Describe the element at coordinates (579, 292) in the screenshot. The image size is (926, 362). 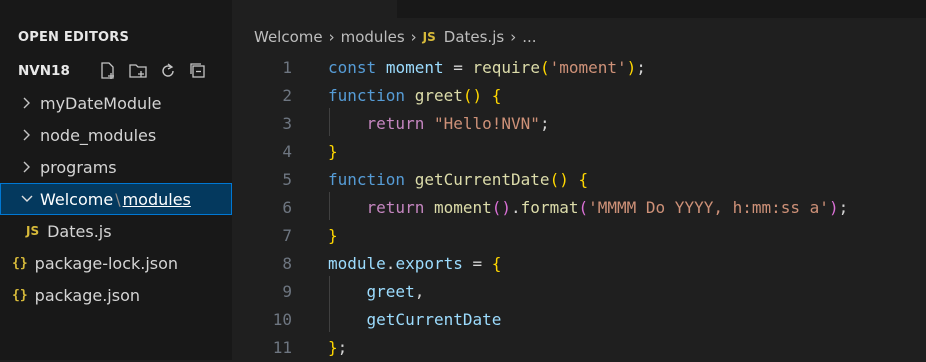
I see `code-line: 9 greet,` at that location.